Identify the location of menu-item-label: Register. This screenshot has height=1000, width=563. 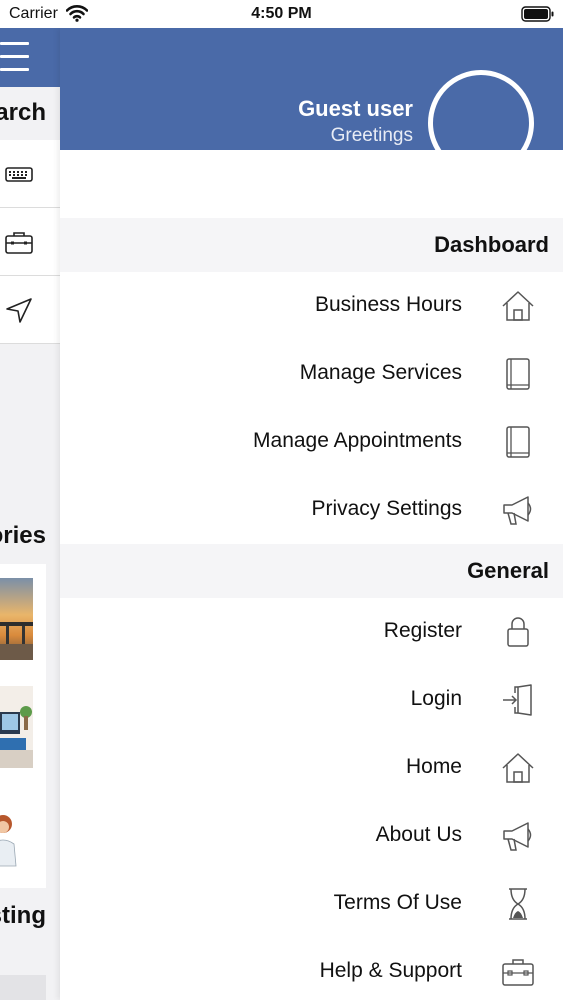
(422, 630).